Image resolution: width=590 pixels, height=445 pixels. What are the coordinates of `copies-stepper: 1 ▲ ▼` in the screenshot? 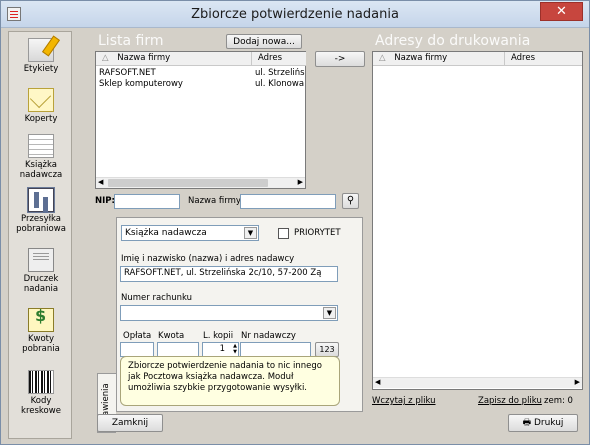 It's located at (220, 349).